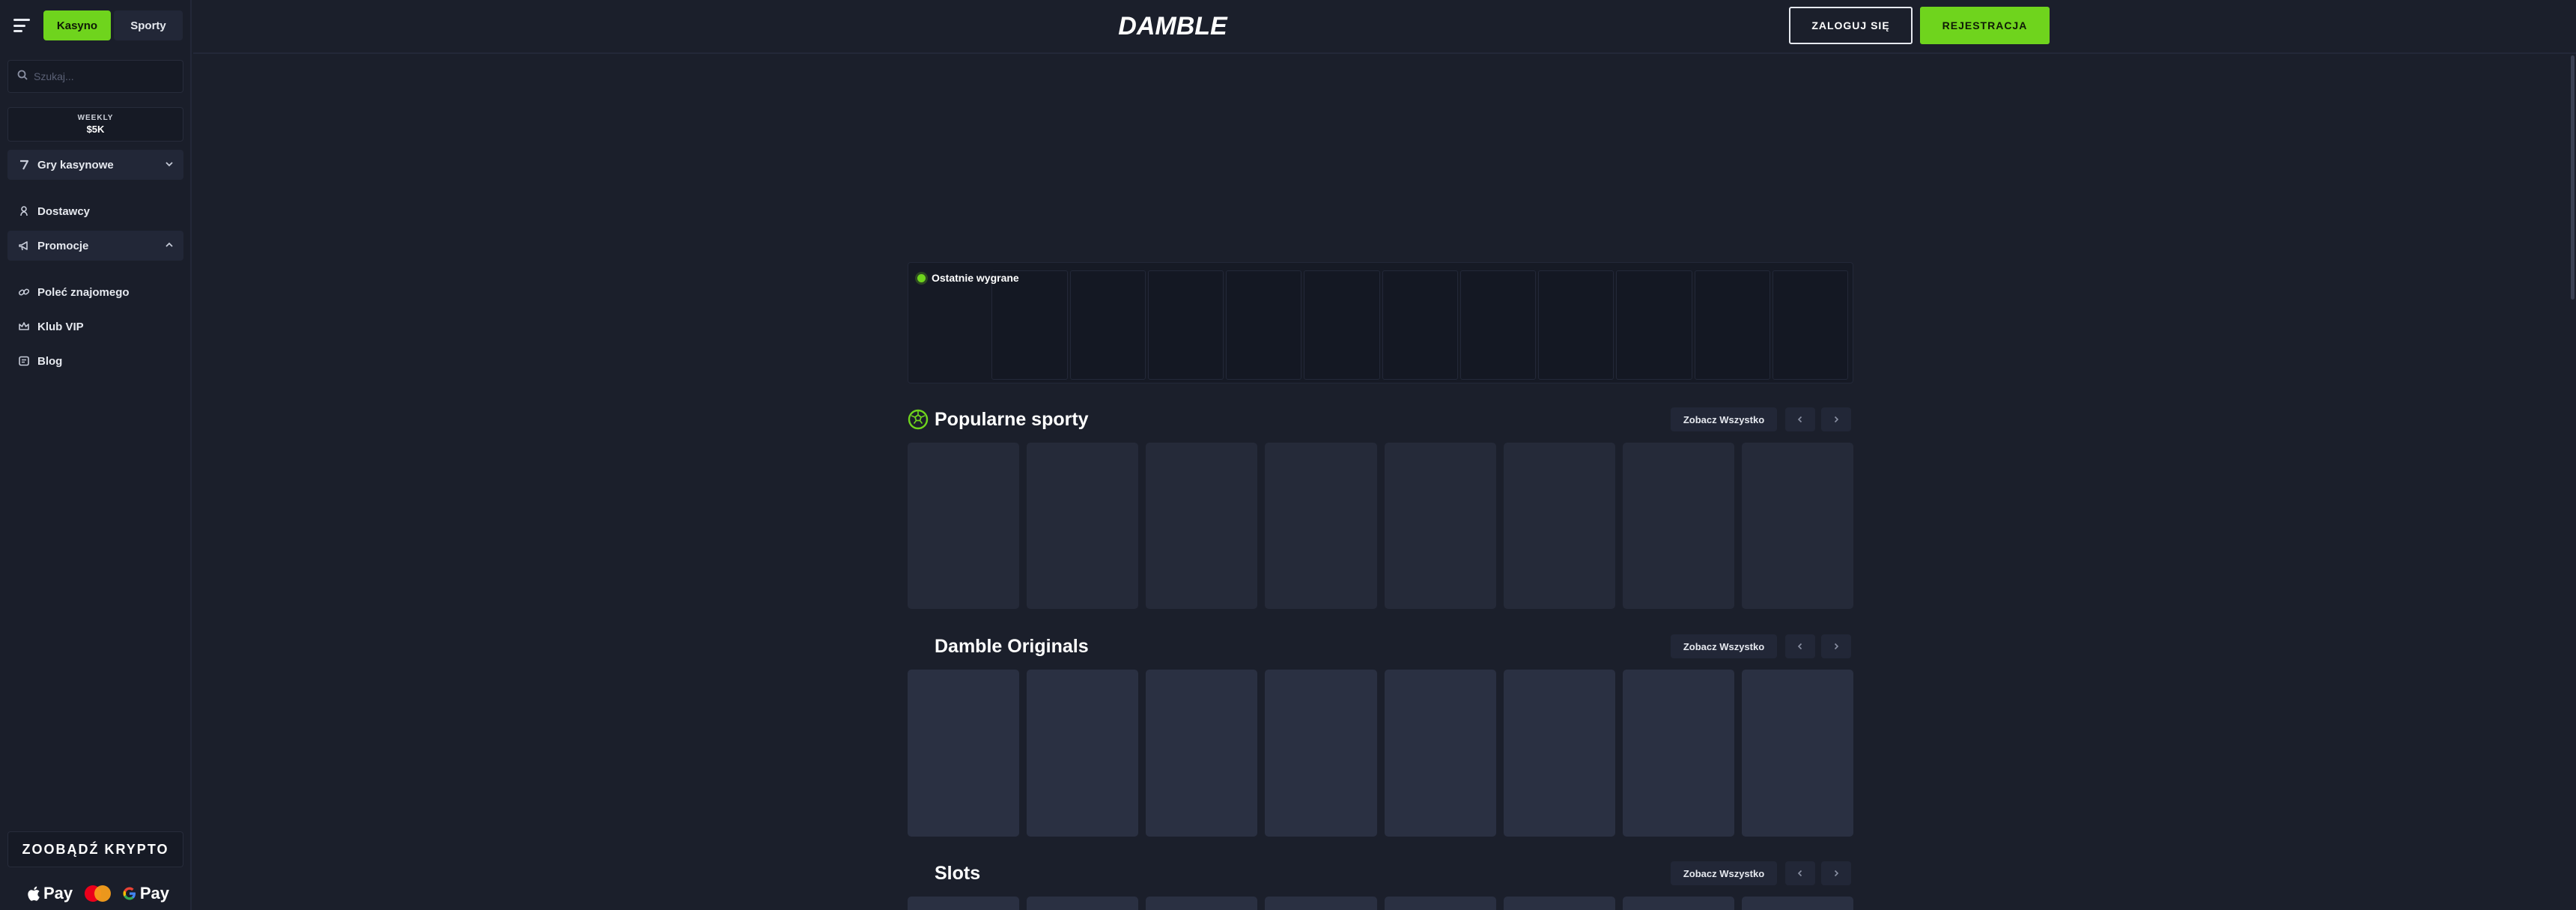  Describe the element at coordinates (97, 893) in the screenshot. I see `mastercard-logo` at that location.